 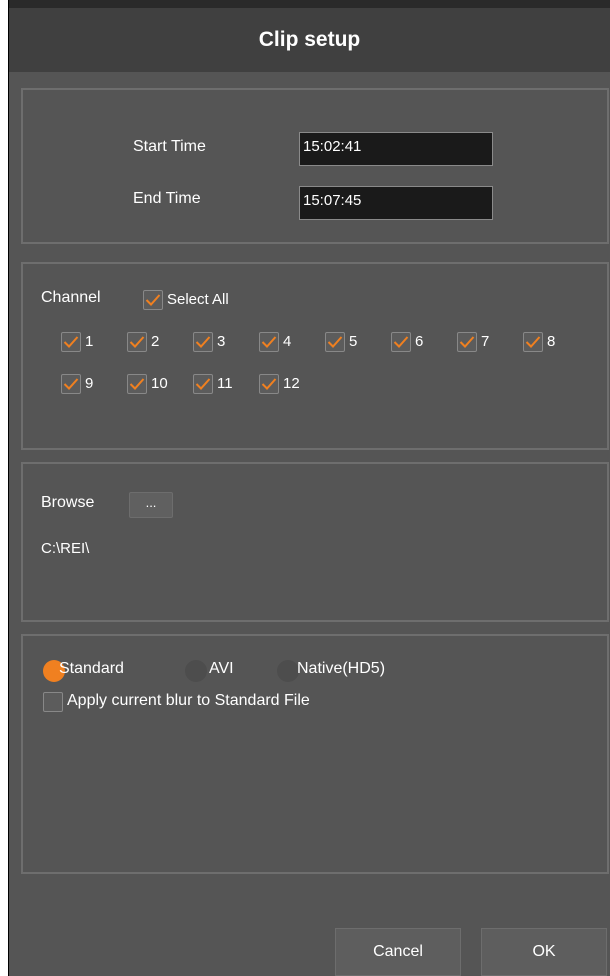 I want to click on channel-checkbox-label: 3, so click(x=221, y=341).